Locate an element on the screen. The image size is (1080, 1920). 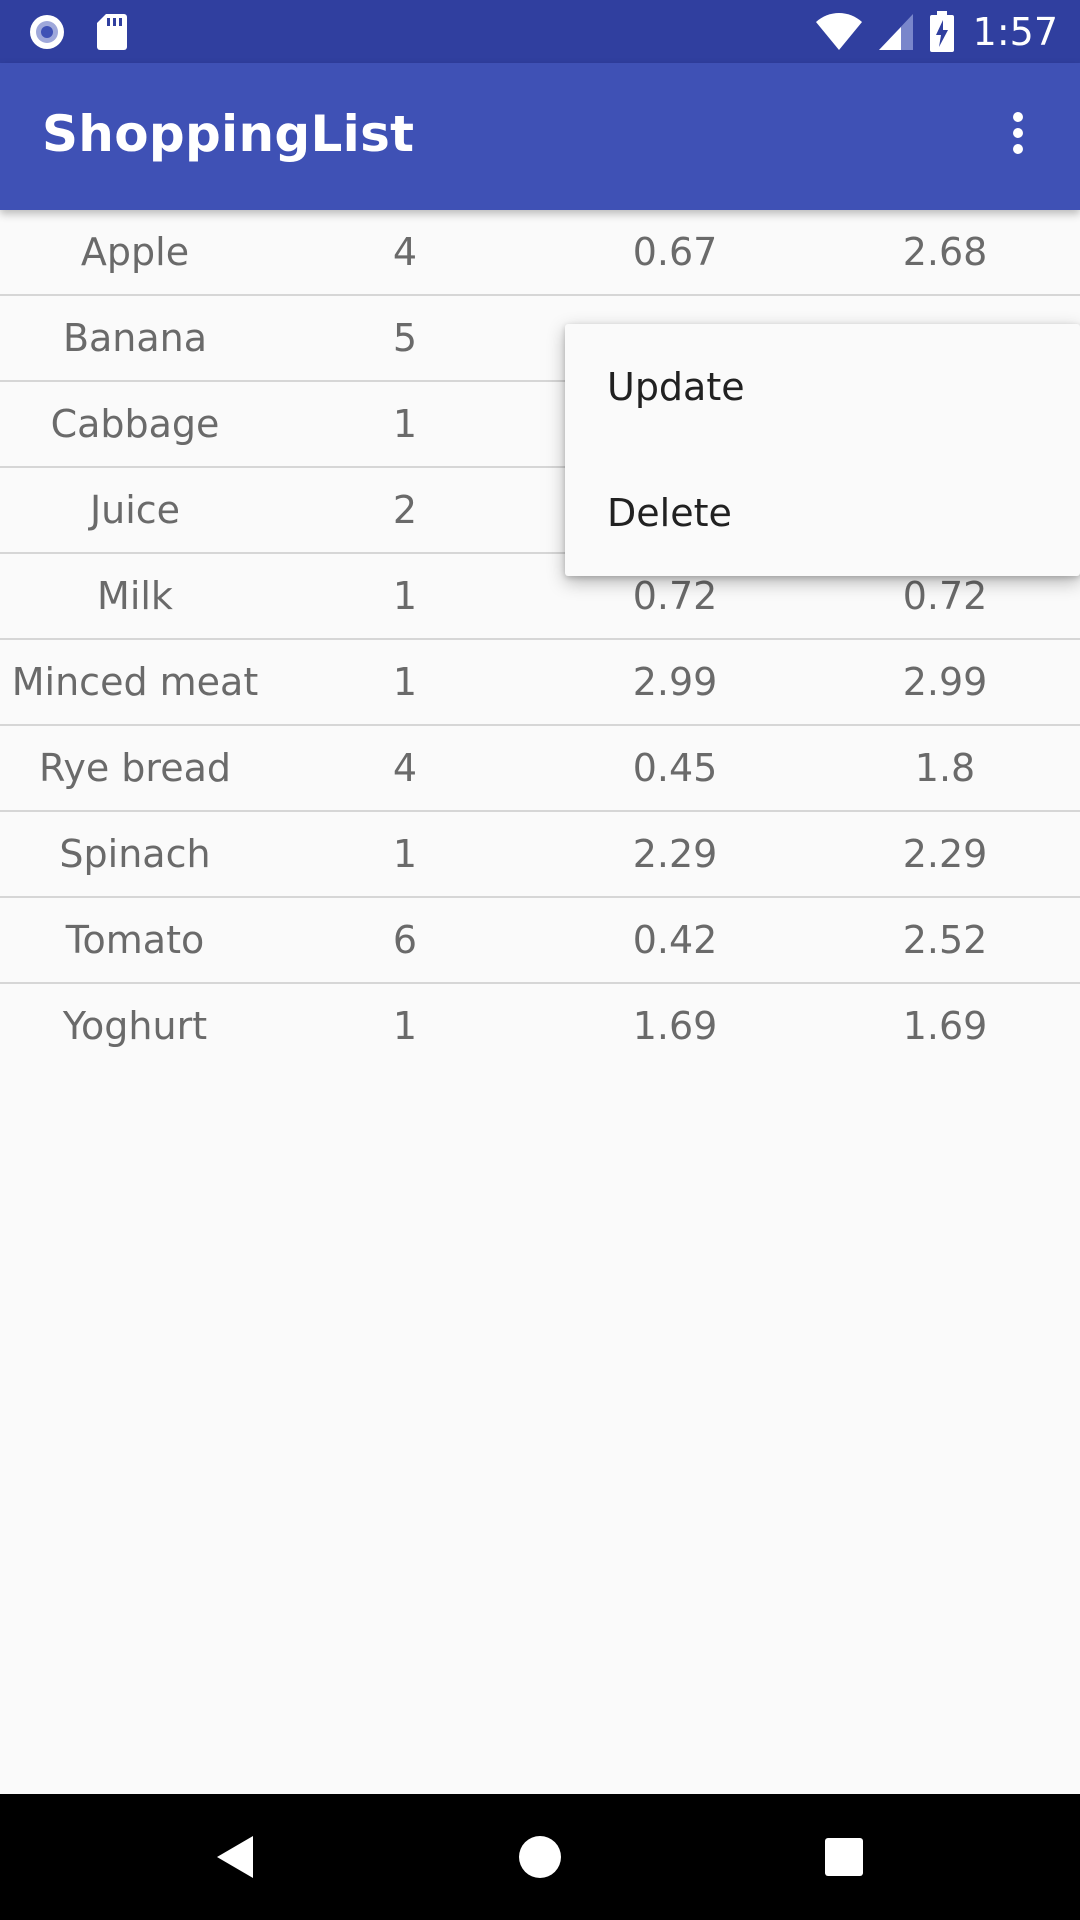
item-total: 1.8 is located at coordinates (945, 768).